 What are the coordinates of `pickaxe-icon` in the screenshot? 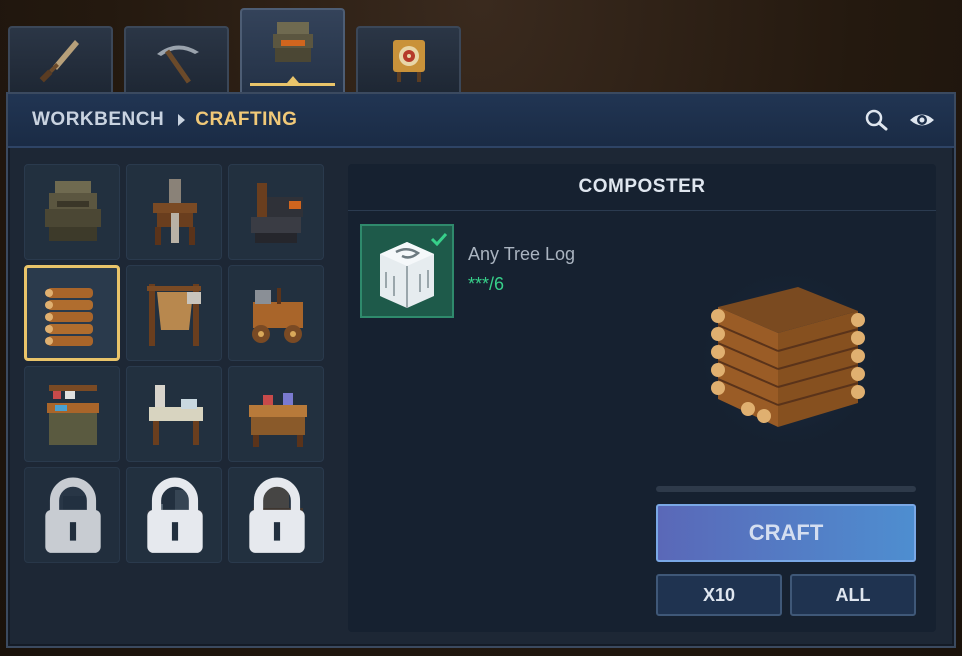 It's located at (177, 64).